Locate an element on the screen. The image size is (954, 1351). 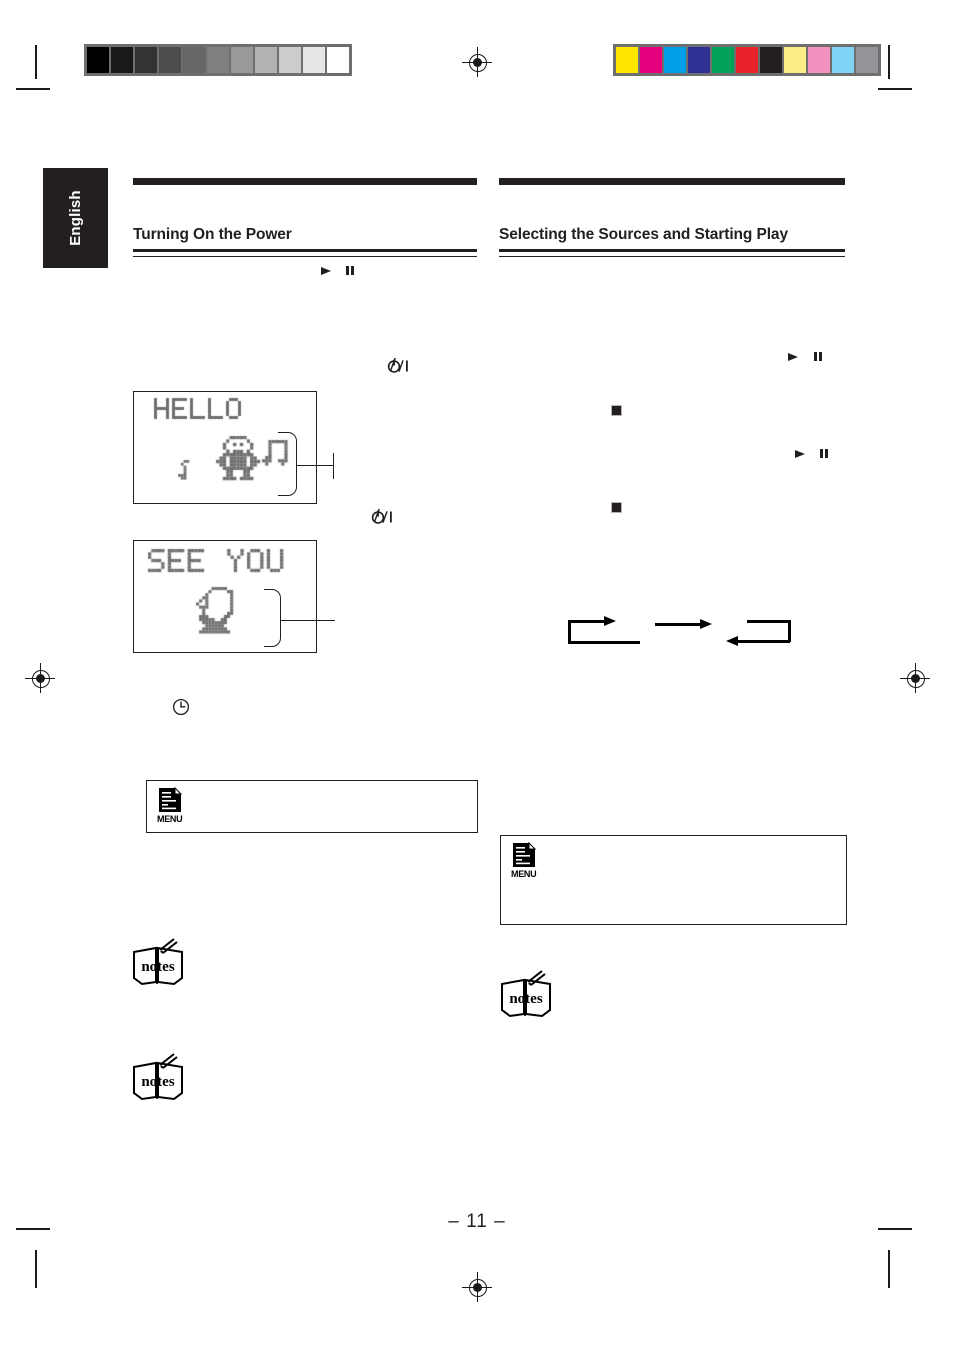
trim-mark-top-right is located at coordinates (889, 62).